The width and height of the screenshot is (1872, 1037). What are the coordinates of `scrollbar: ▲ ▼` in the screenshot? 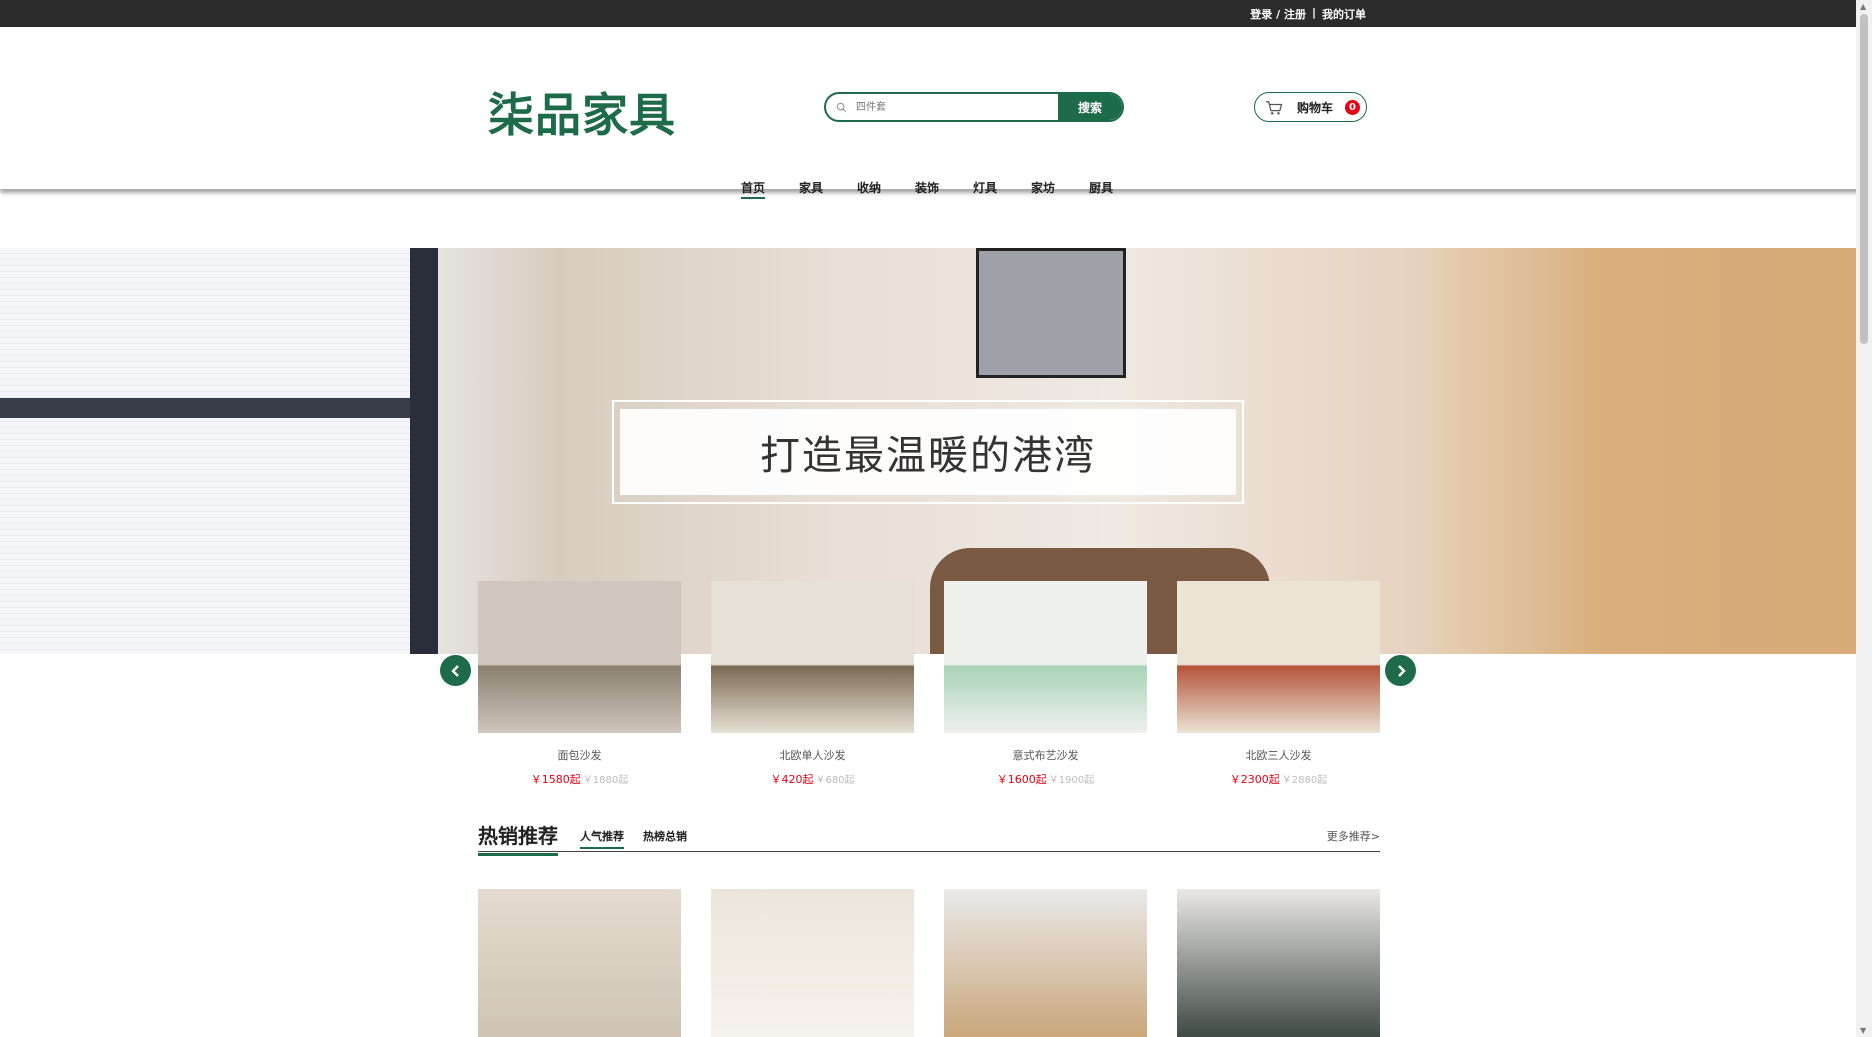 It's located at (1864, 518).